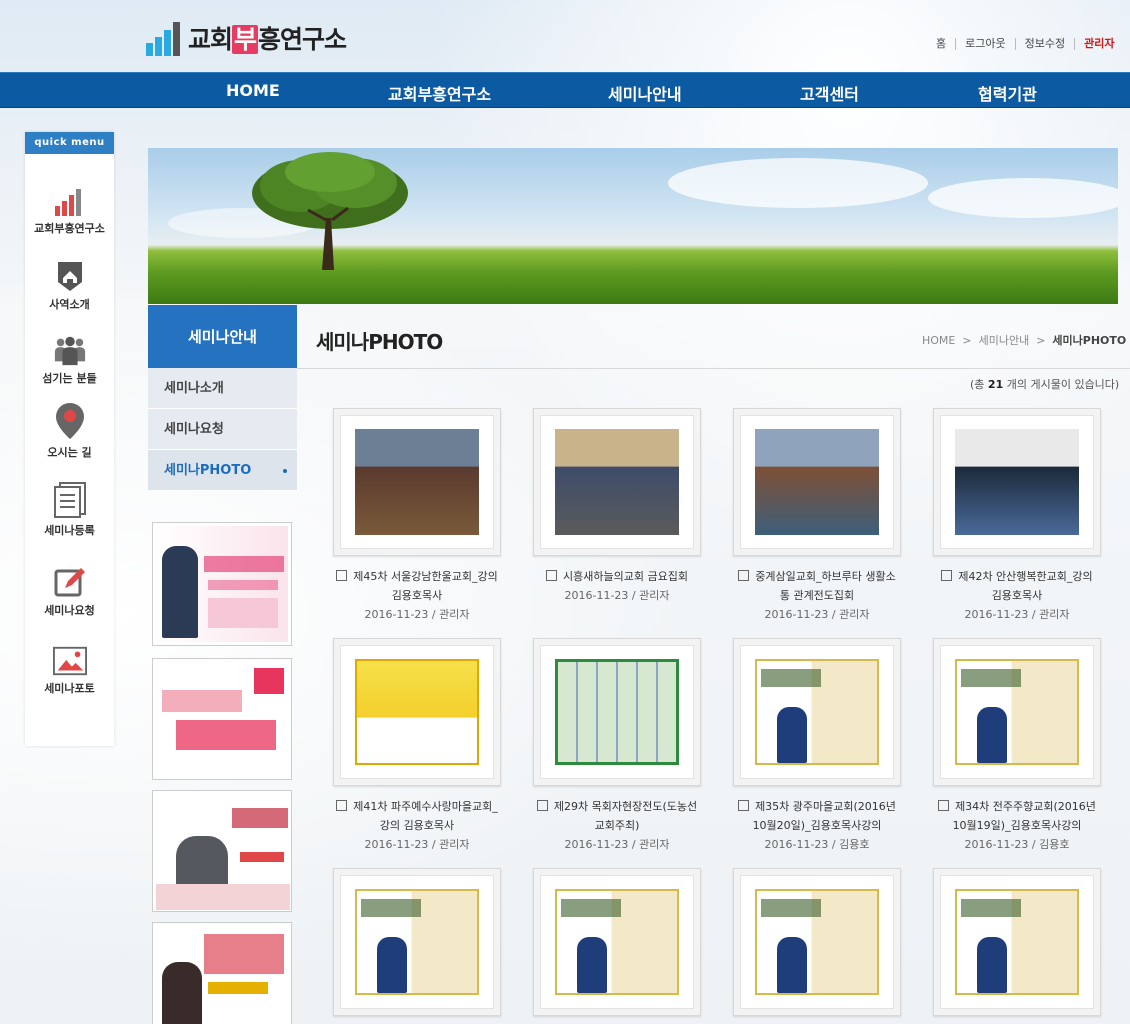 The image size is (1130, 1024). I want to click on card-title: 시흥새하늘의교회 금요집회, so click(617, 576).